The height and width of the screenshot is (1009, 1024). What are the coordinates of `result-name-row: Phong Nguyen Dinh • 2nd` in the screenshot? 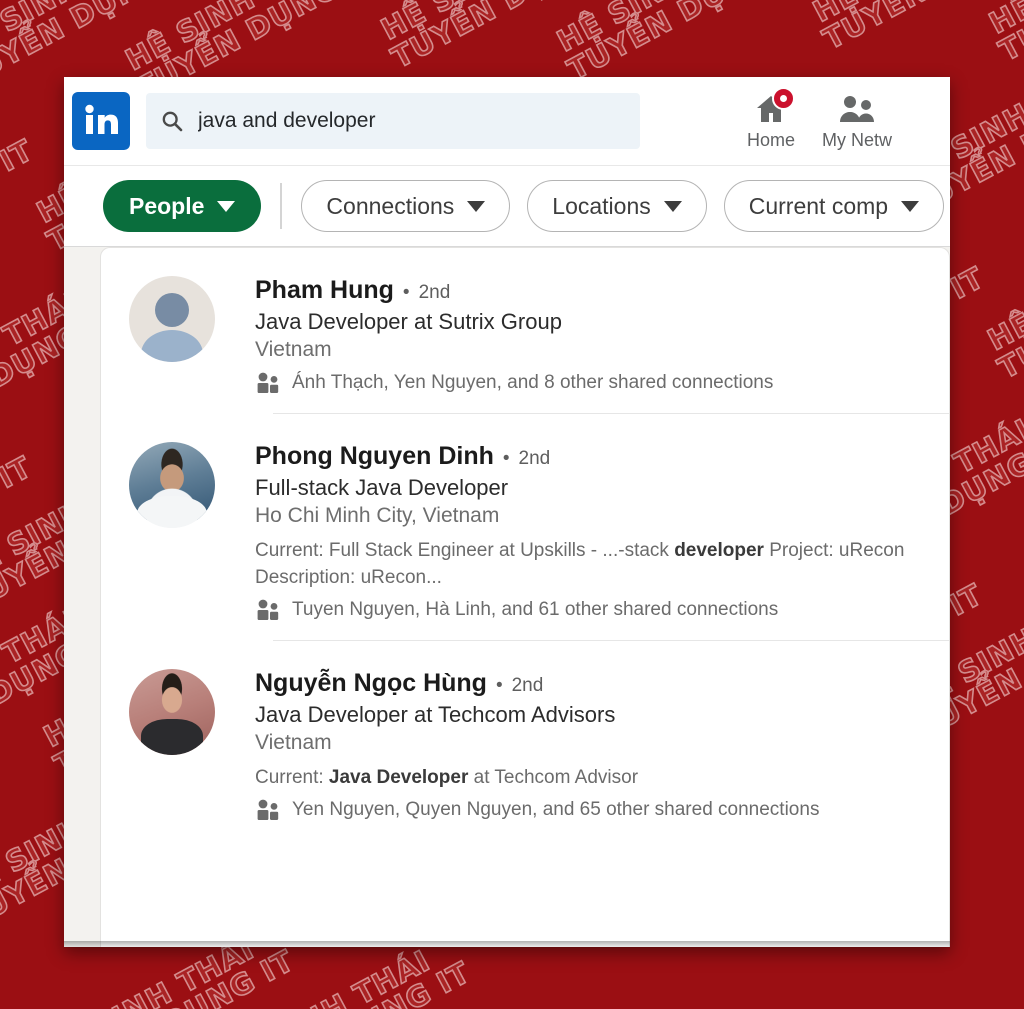 It's located at (590, 456).